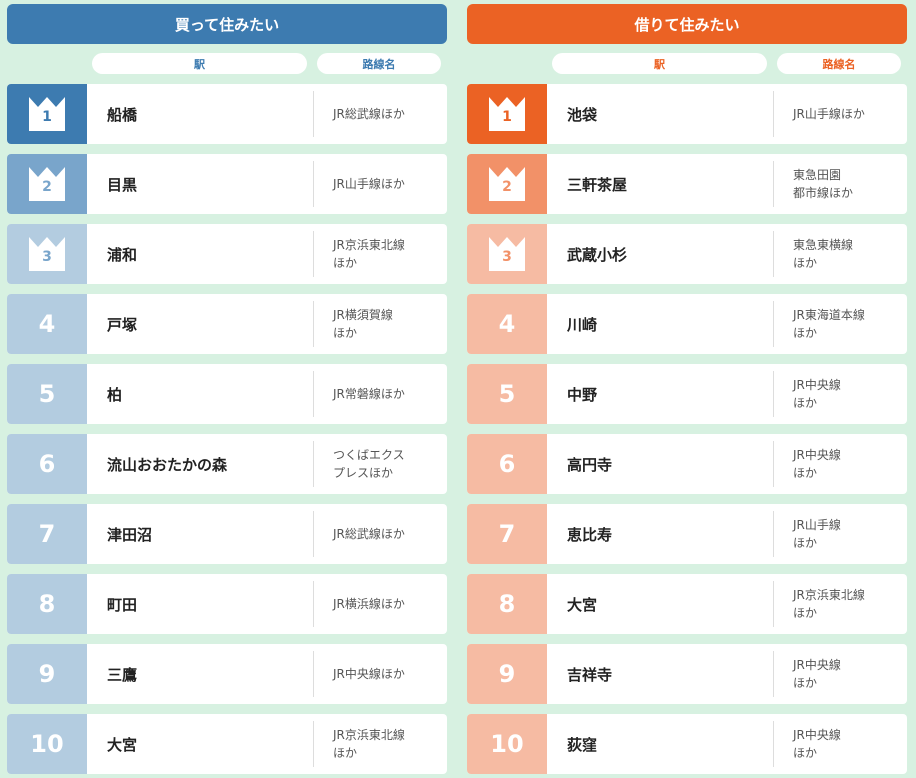 This screenshot has height=778, width=916. Describe the element at coordinates (227, 744) in the screenshot. I see `ranking-row: 10 大宮 JR京浜東北線 ほか` at that location.